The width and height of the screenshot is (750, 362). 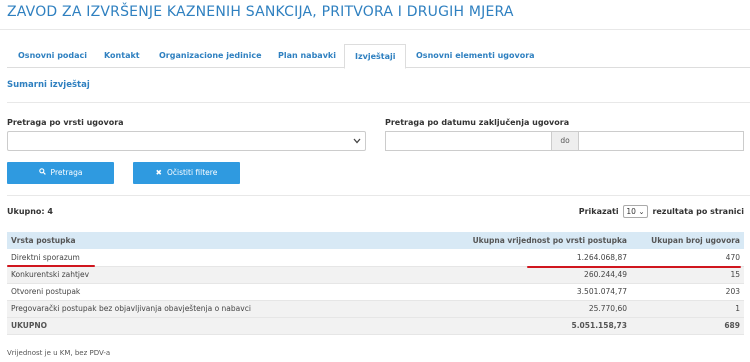 What do you see at coordinates (635, 211) in the screenshot?
I see `per-page-select: 10 ⌄` at bounding box center [635, 211].